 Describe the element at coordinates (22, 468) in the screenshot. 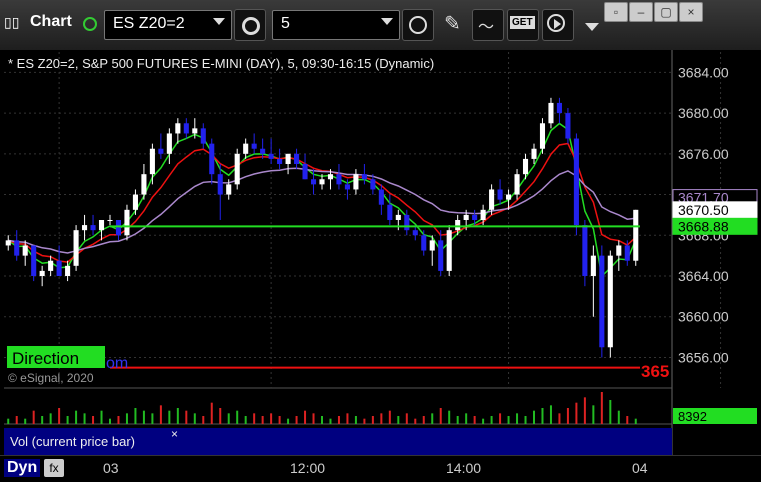

I see `dynamic-mode-label: Dyn` at that location.